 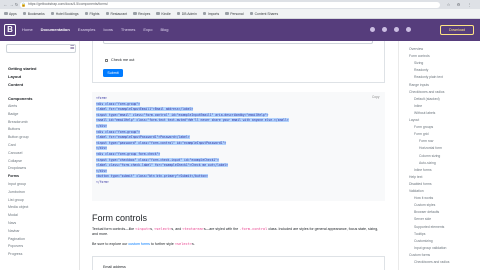 What do you see at coordinates (14, 76) in the screenshot?
I see `sidebar-group: Layout` at bounding box center [14, 76].